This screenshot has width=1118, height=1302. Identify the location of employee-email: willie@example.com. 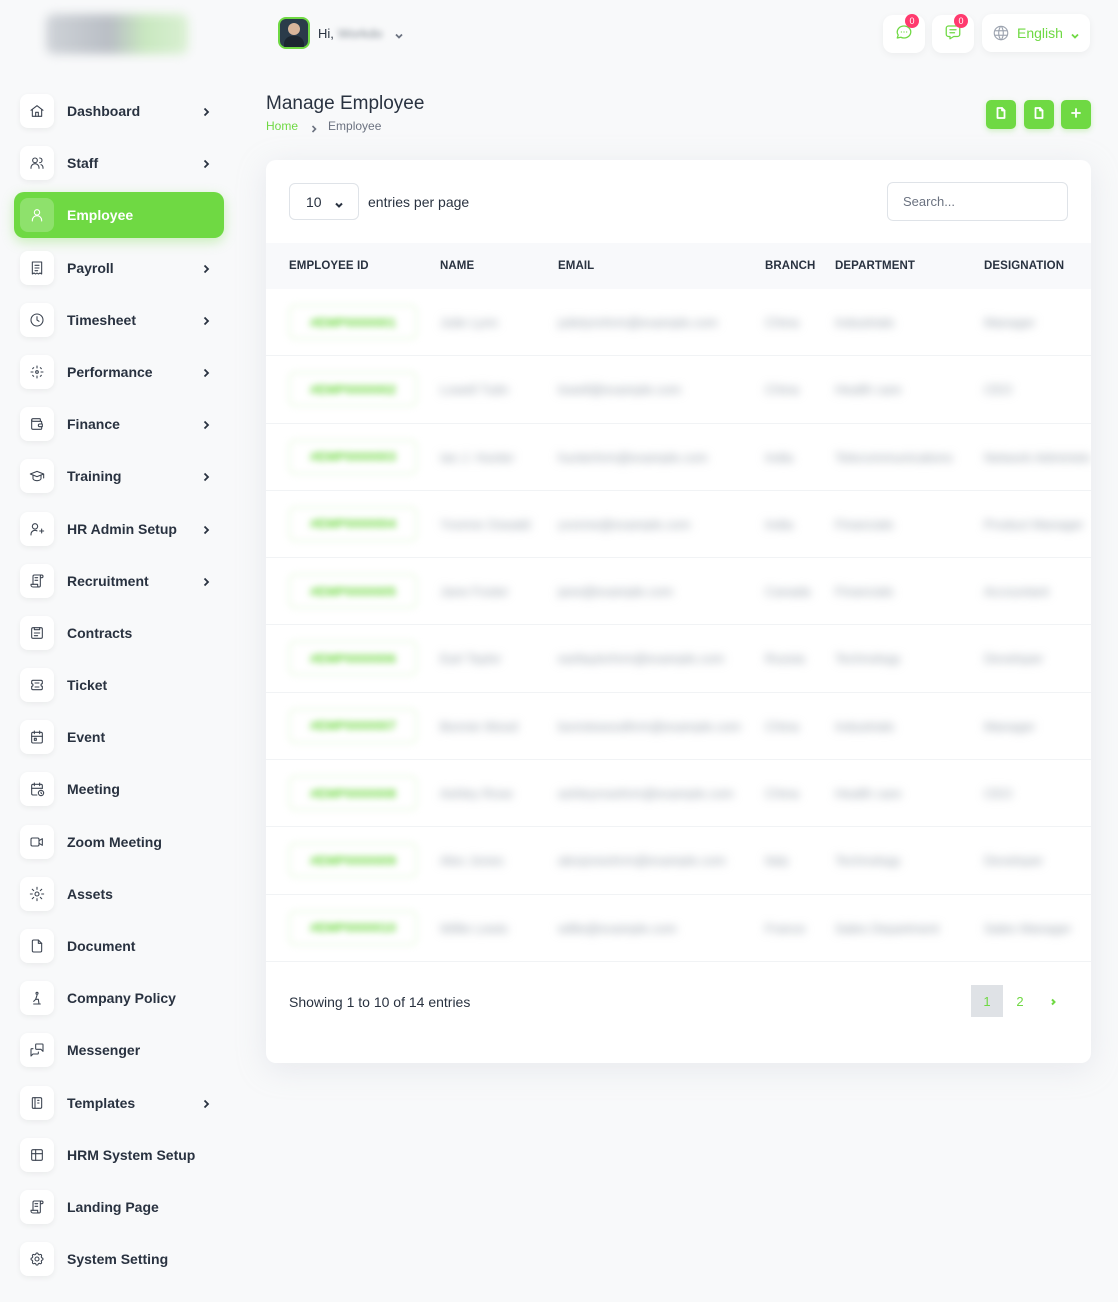
(617, 927).